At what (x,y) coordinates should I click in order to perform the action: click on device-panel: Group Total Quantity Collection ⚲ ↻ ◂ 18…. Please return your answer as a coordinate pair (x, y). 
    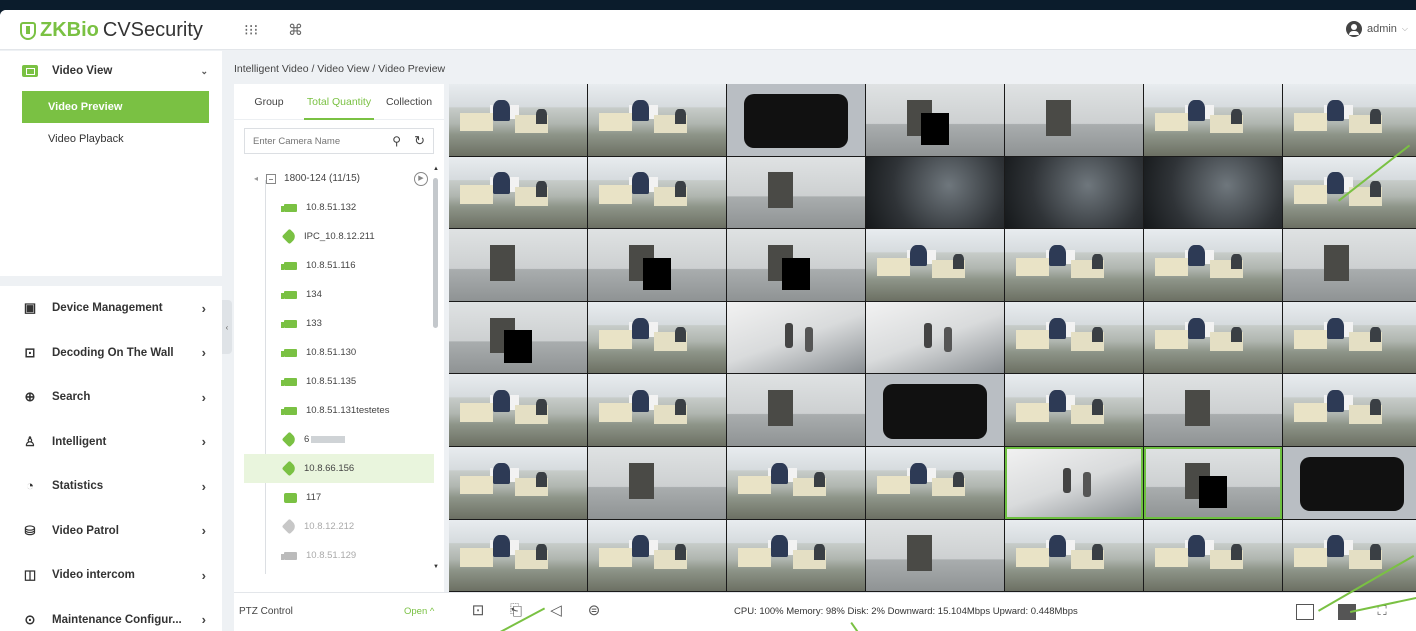
    Looking at the image, I should click on (339, 338).